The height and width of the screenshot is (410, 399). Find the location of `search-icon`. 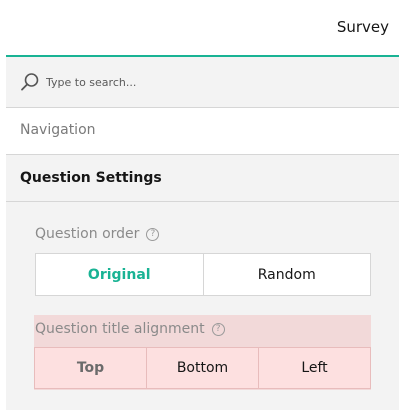

search-icon is located at coordinates (30, 82).